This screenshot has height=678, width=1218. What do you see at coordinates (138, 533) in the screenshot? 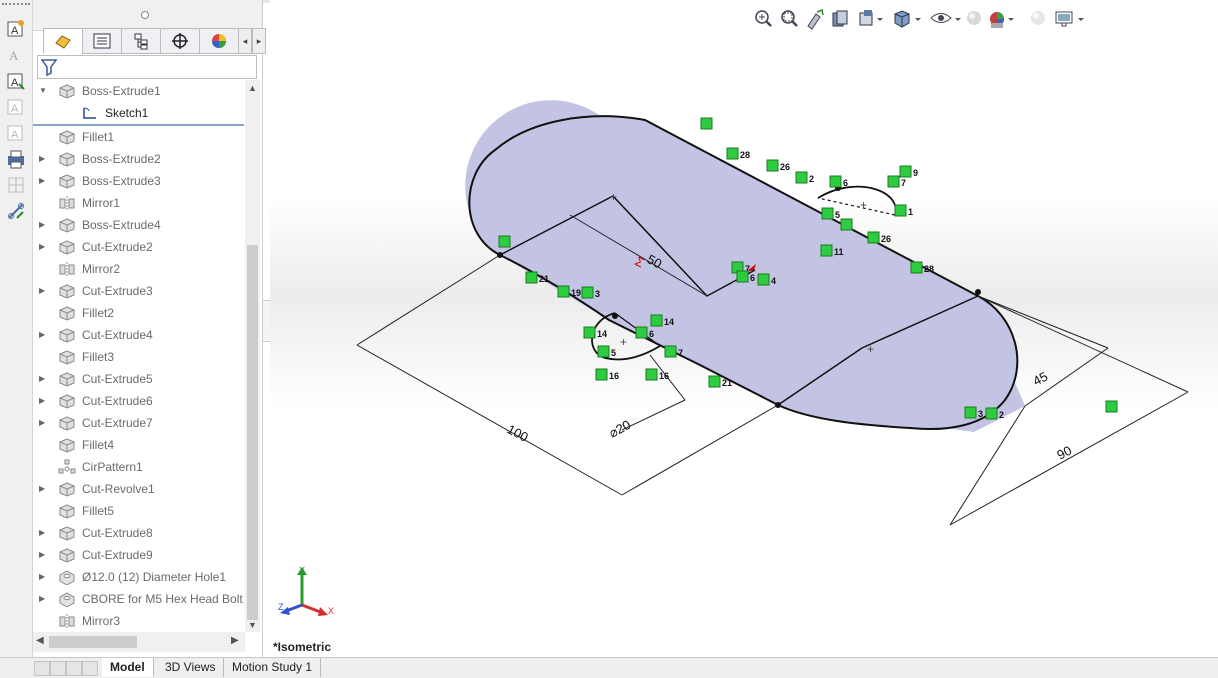
I see `tree-item-cut-extrude8: ▶ Cut-Extrude8` at bounding box center [138, 533].